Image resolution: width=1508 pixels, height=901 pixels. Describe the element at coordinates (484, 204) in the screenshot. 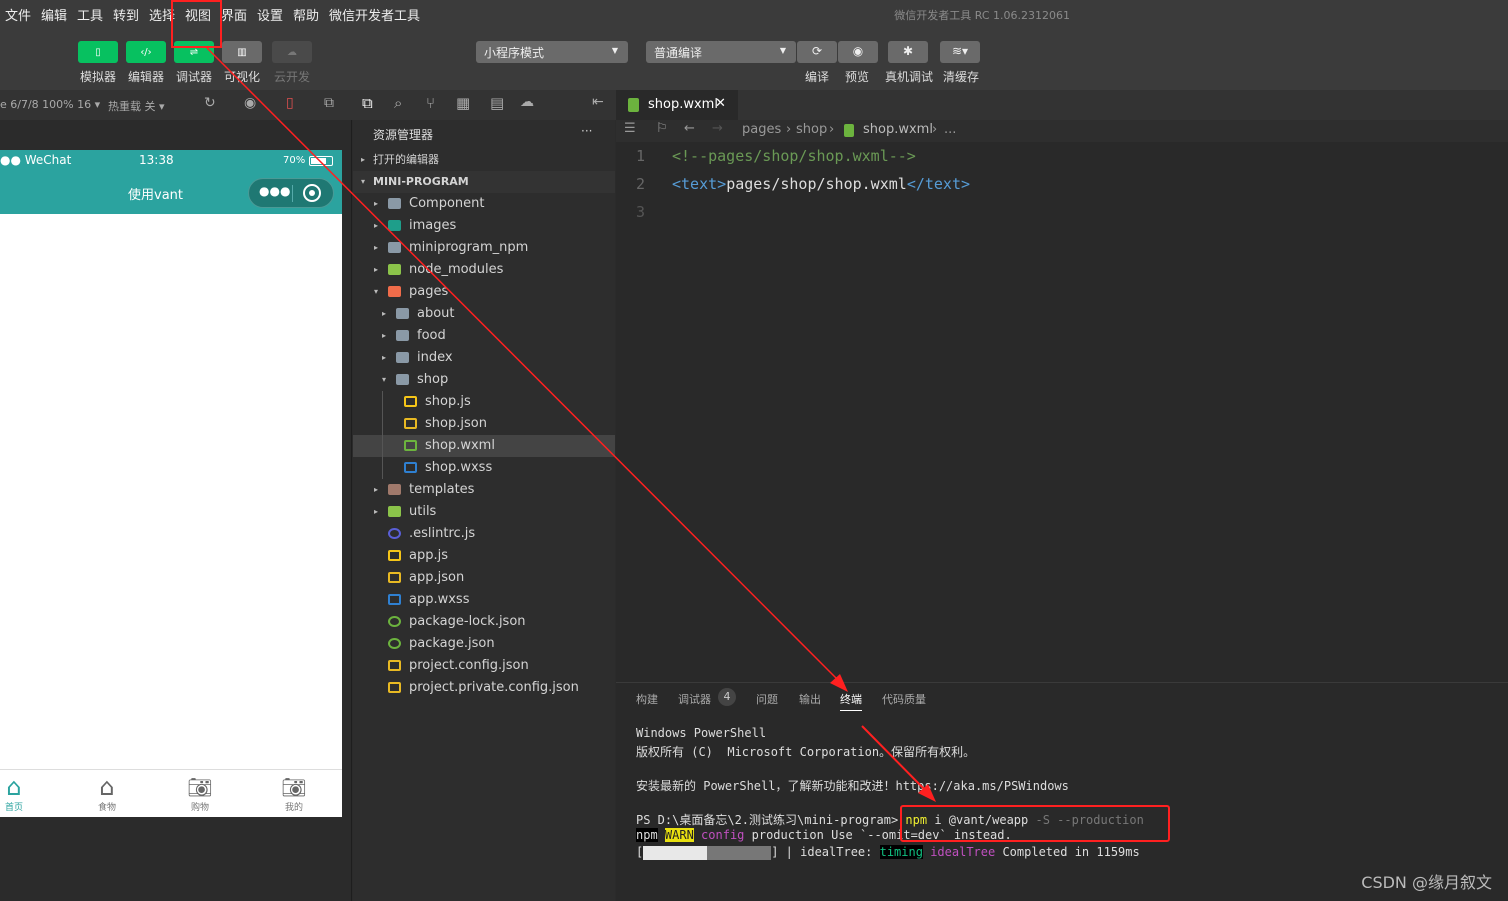

I see `tree-item: ▸ Component` at that location.